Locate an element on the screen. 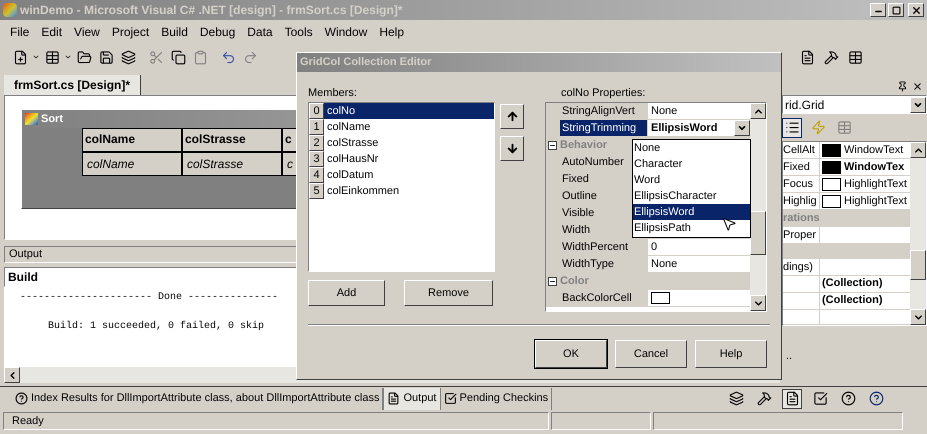 This screenshot has width=927, height=434. menu-item: View is located at coordinates (87, 32).